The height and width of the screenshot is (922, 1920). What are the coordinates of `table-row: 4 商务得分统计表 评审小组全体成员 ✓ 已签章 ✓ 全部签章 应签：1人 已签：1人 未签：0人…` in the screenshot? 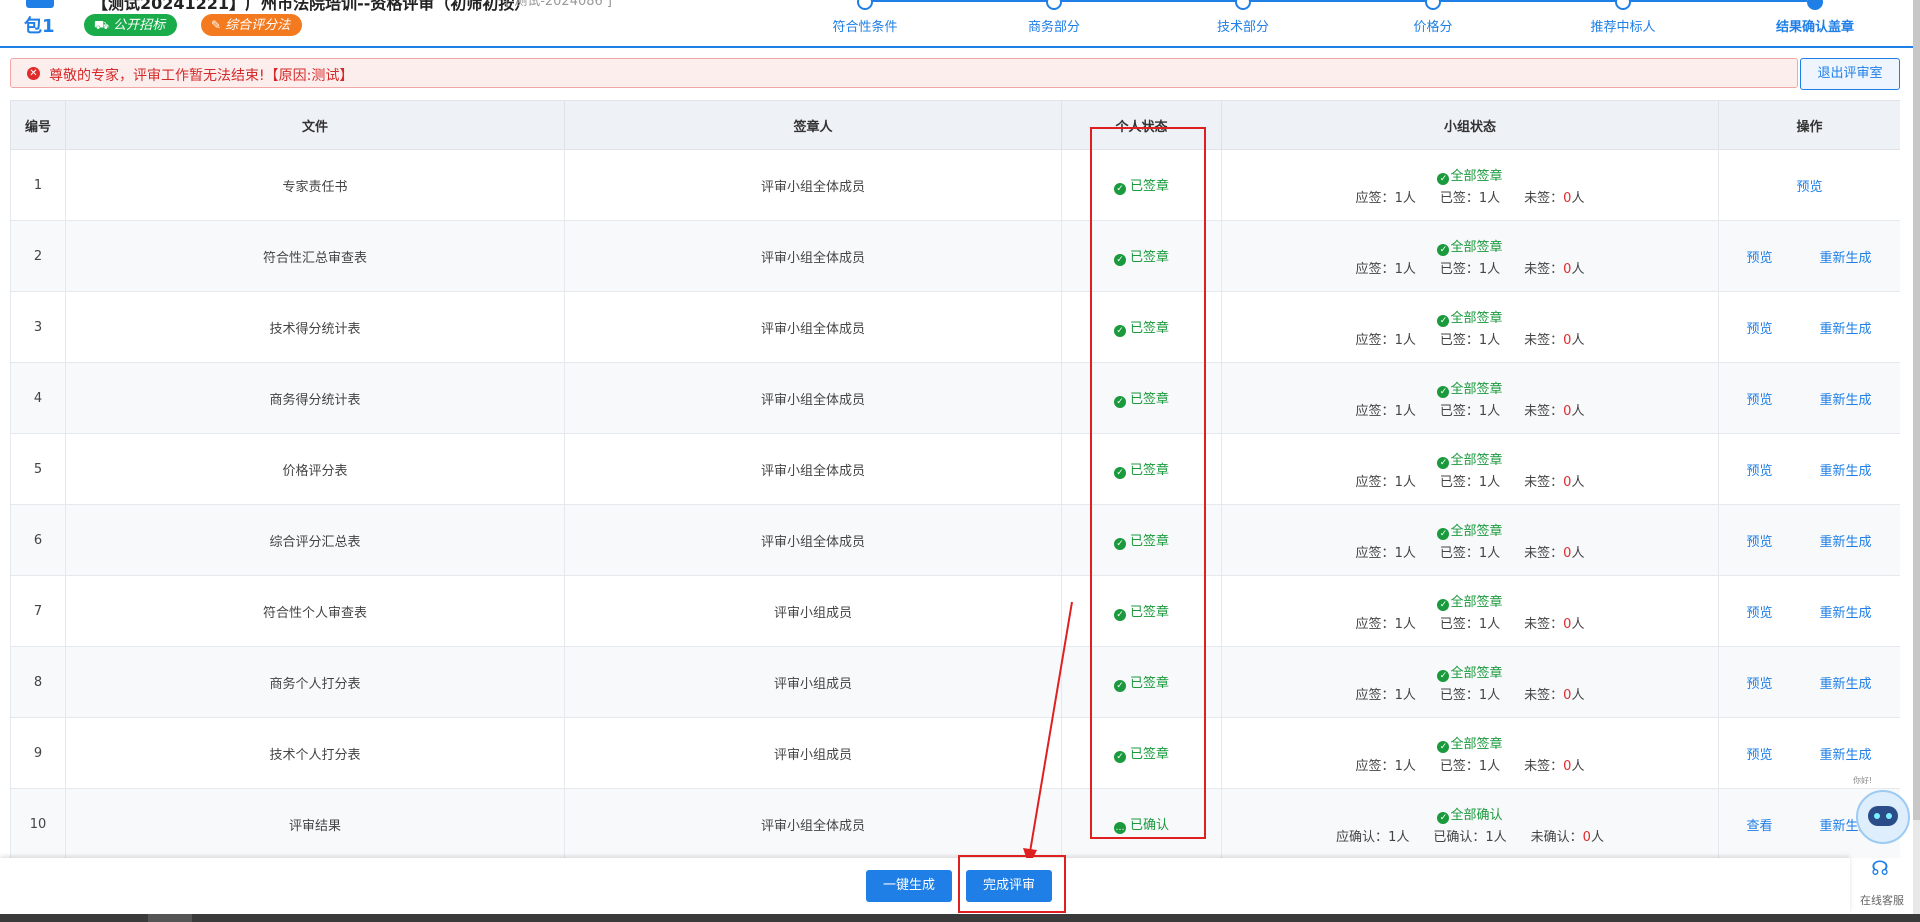 It's located at (955, 398).